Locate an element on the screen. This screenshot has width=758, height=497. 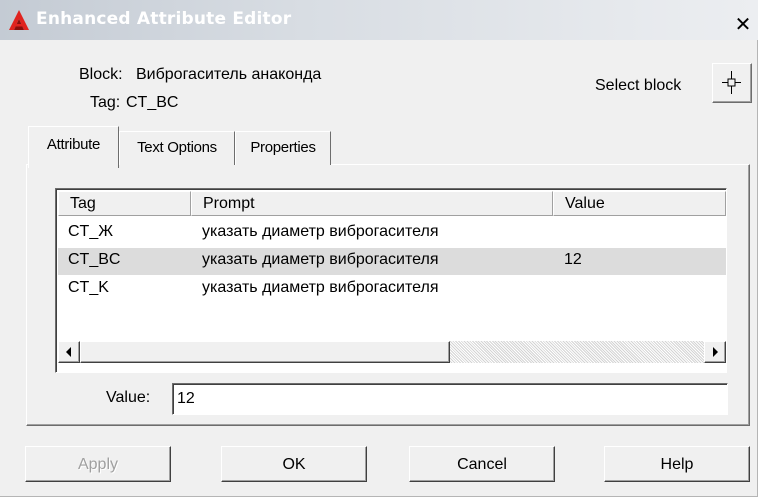
close-button: ✕ is located at coordinates (743, 24).